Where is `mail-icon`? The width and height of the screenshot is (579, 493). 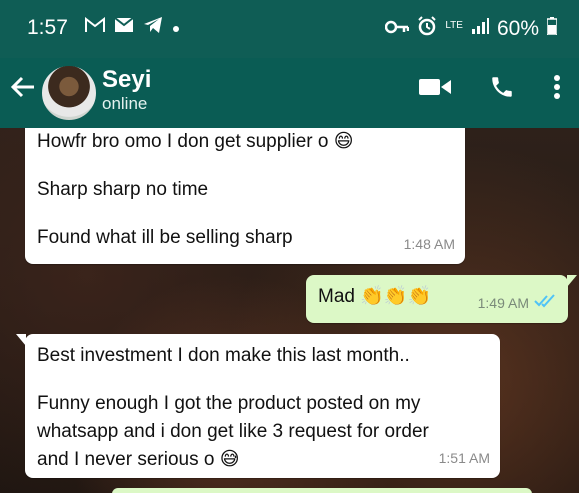
mail-icon is located at coordinates (124, 27).